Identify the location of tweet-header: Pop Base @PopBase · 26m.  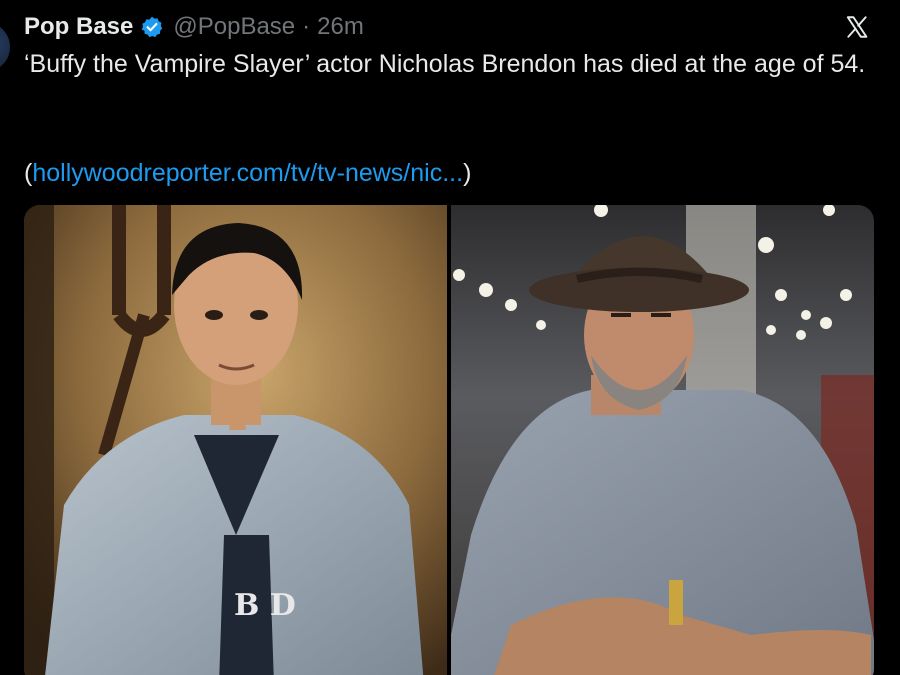
(194, 27).